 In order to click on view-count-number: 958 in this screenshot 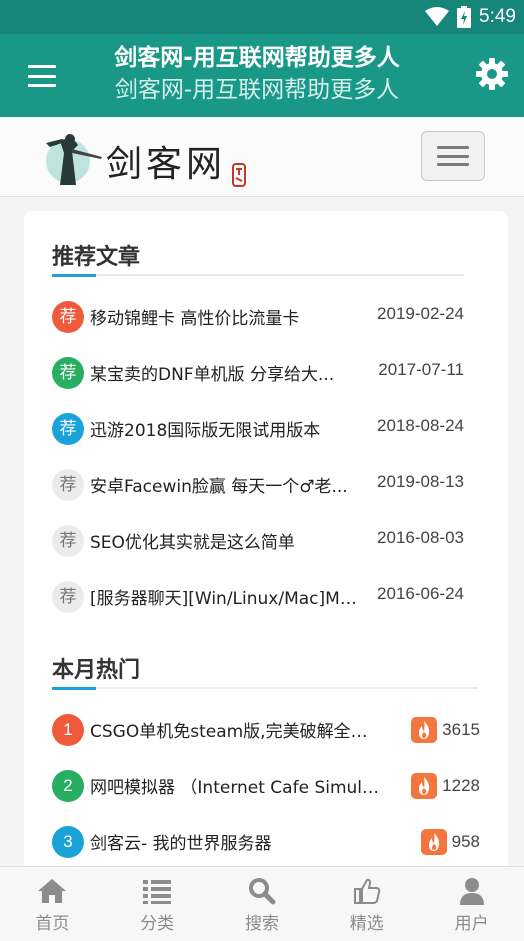, I will do `click(465, 841)`.